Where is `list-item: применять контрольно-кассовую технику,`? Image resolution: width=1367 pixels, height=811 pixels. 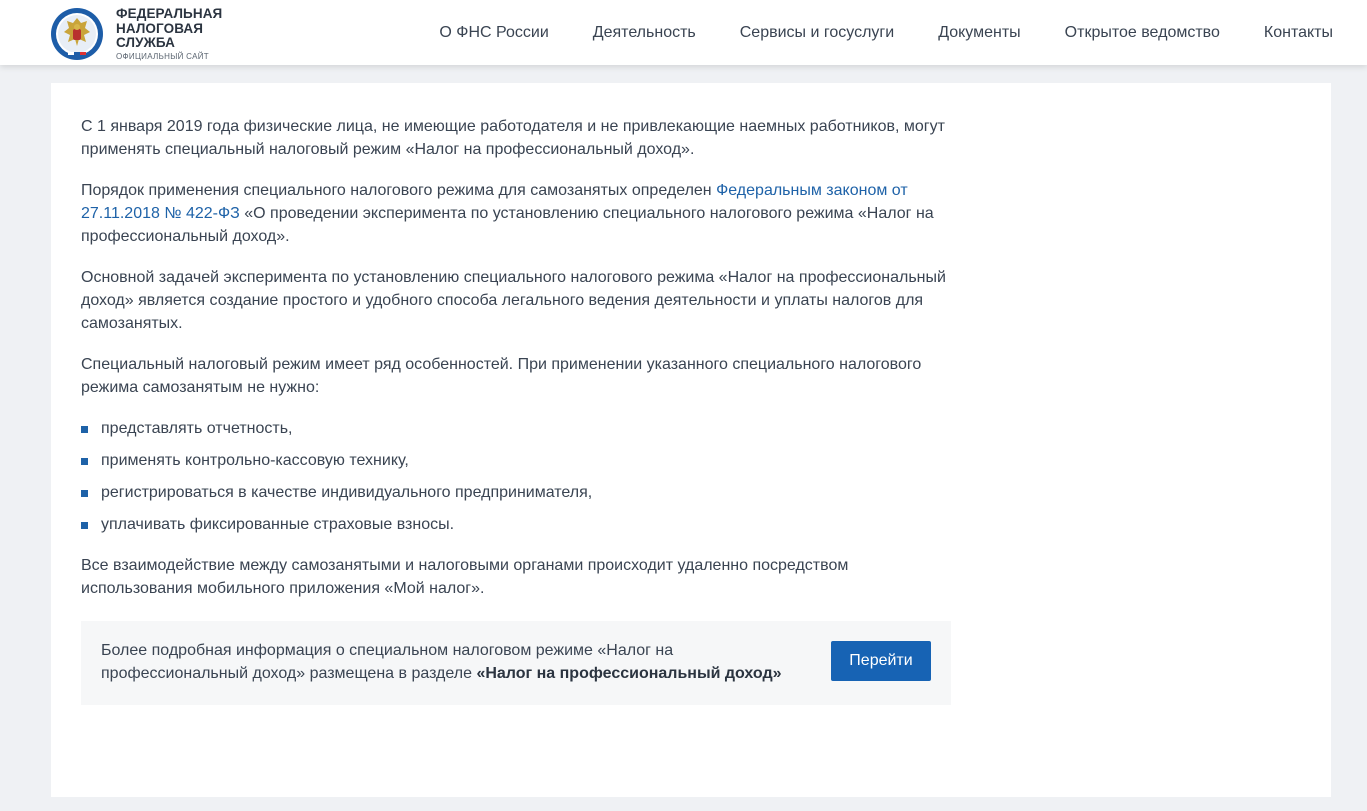 list-item: применять контрольно-кассовую технику, is located at coordinates (516, 460).